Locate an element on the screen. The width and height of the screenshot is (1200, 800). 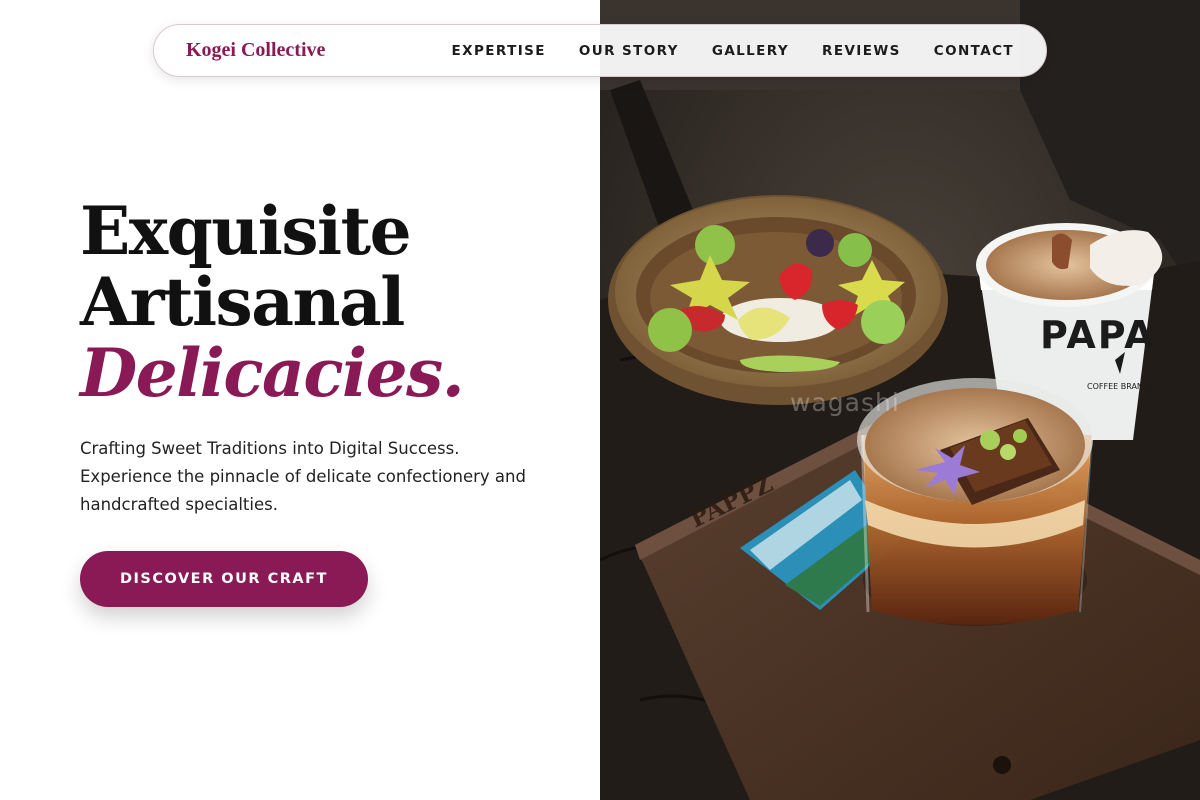
discover-craft-button: DISCOVER OUR CRAFT is located at coordinates (224, 579).